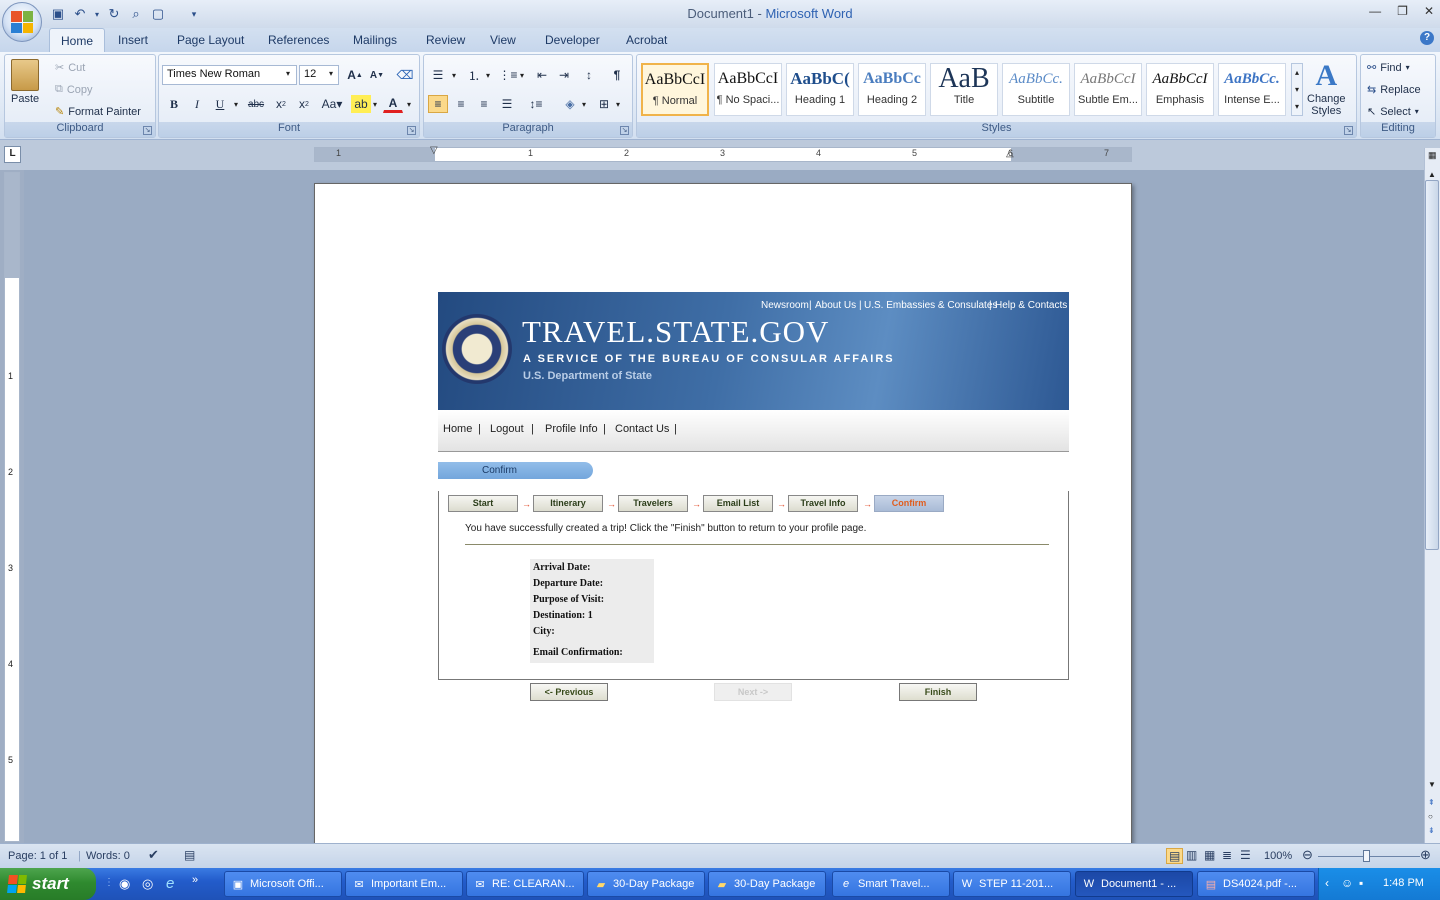 The image size is (1440, 900). I want to click on font-color-dropdown-icon: ▾, so click(409, 104).